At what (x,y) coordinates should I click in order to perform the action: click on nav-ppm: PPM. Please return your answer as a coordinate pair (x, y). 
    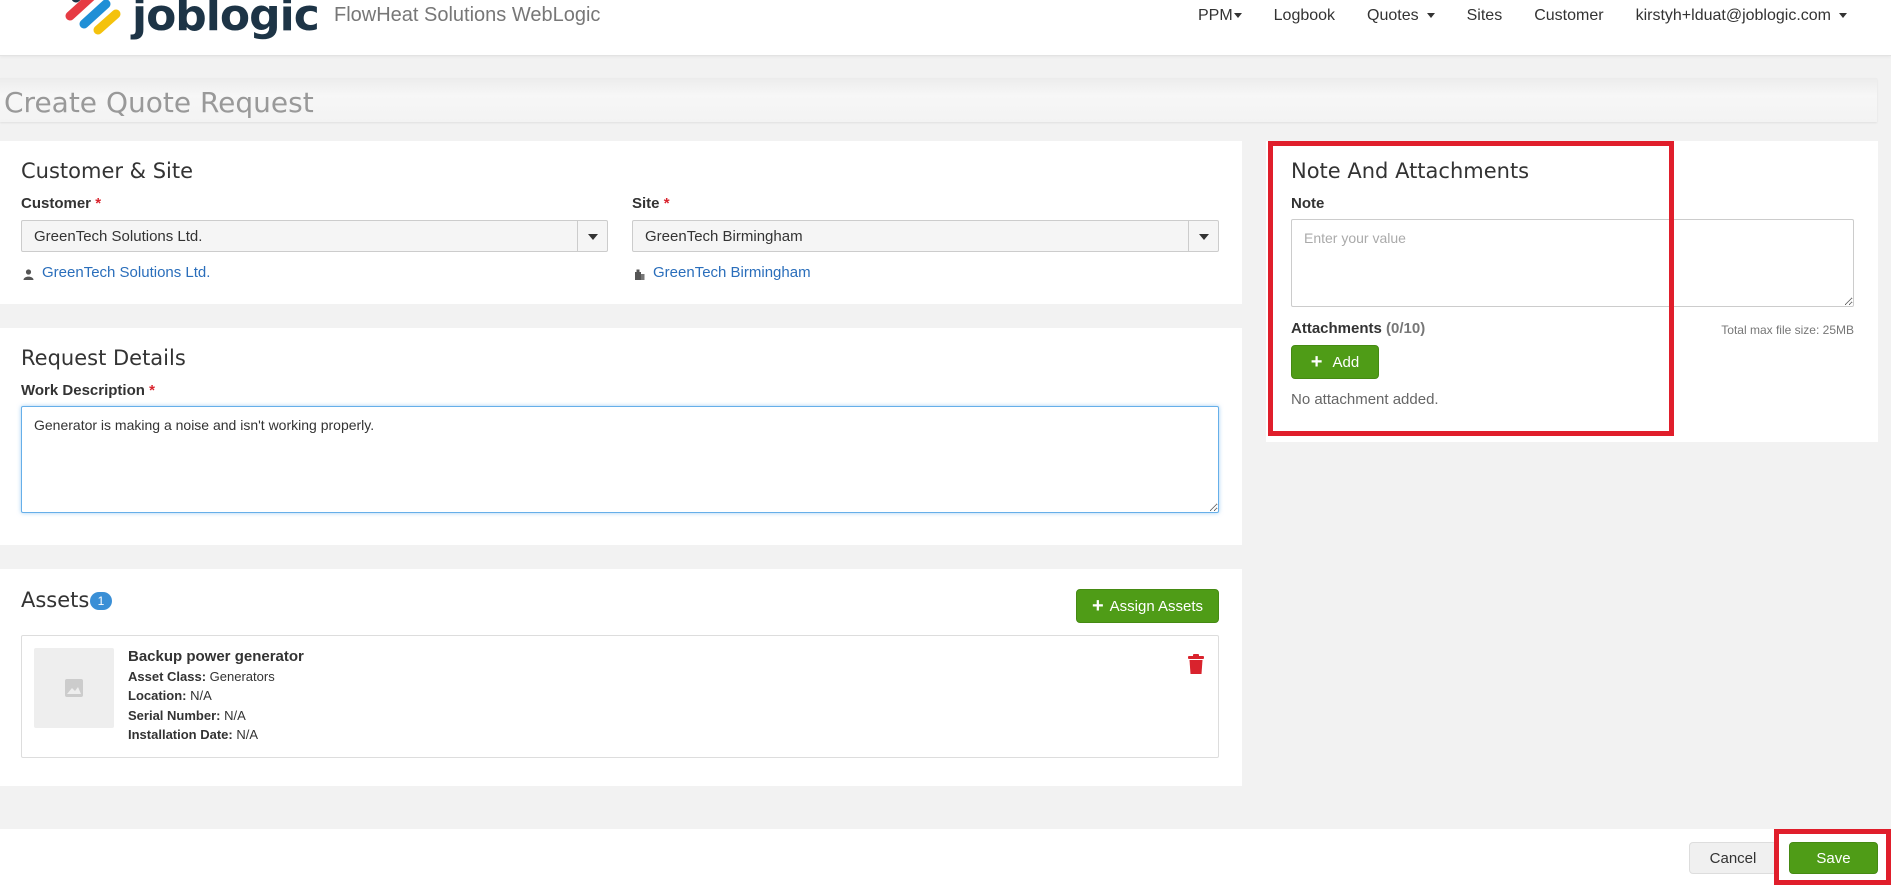
    Looking at the image, I should click on (1220, 16).